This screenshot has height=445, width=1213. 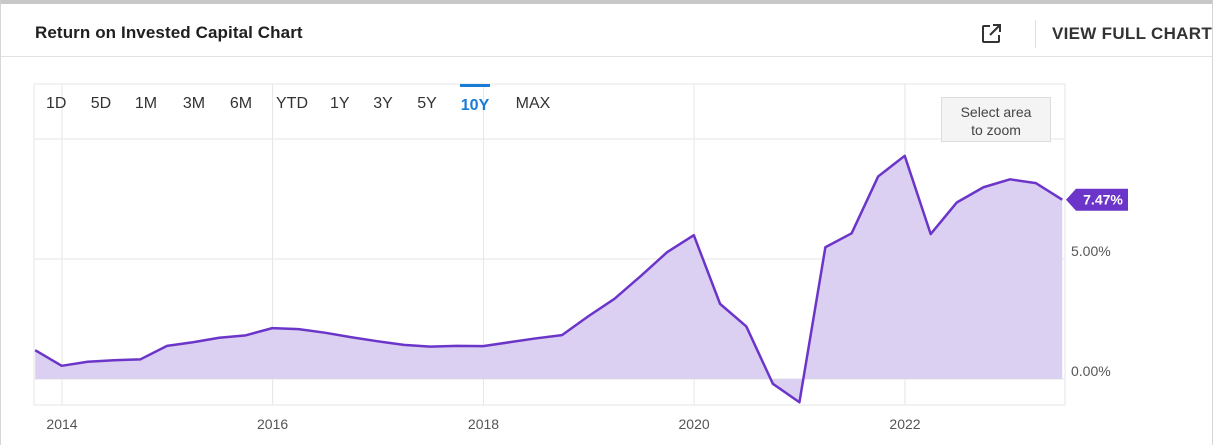 I want to click on range-3m: 3M, so click(x=194, y=101).